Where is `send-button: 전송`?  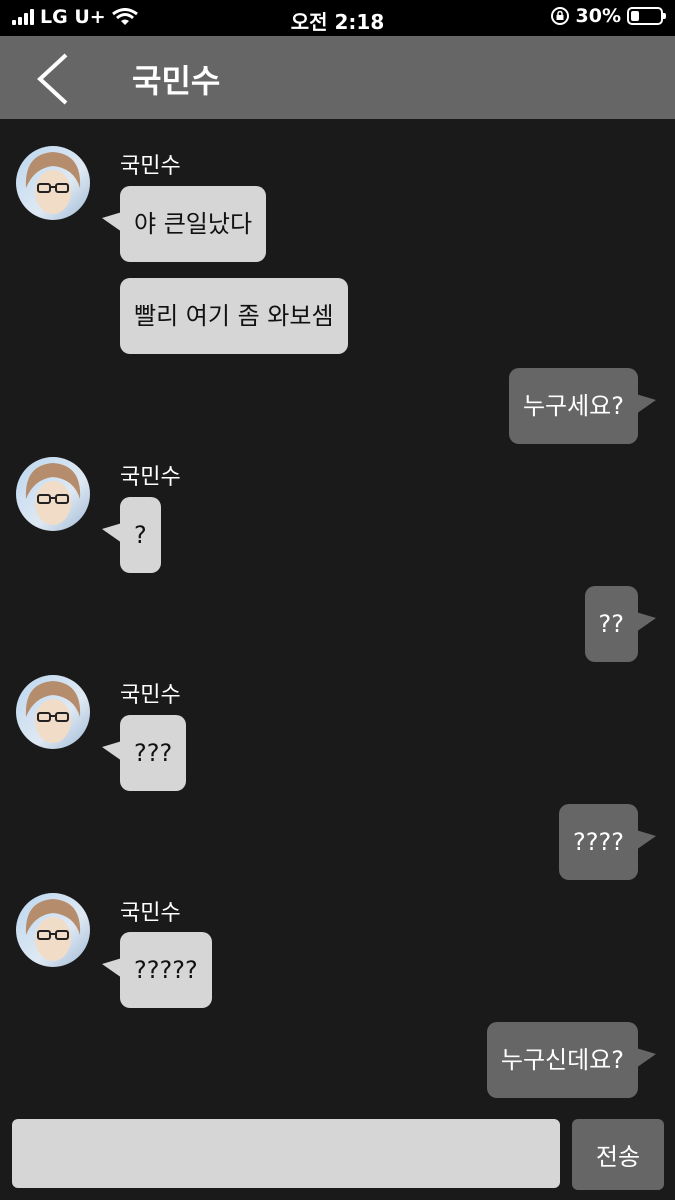 send-button: 전송 is located at coordinates (618, 1154).